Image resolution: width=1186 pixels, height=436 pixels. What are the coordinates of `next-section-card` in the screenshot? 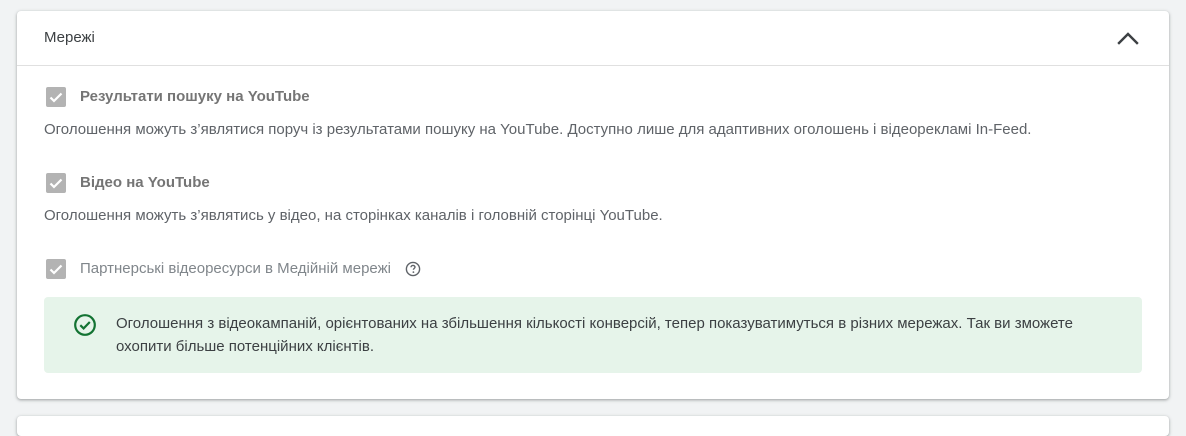 It's located at (593, 426).